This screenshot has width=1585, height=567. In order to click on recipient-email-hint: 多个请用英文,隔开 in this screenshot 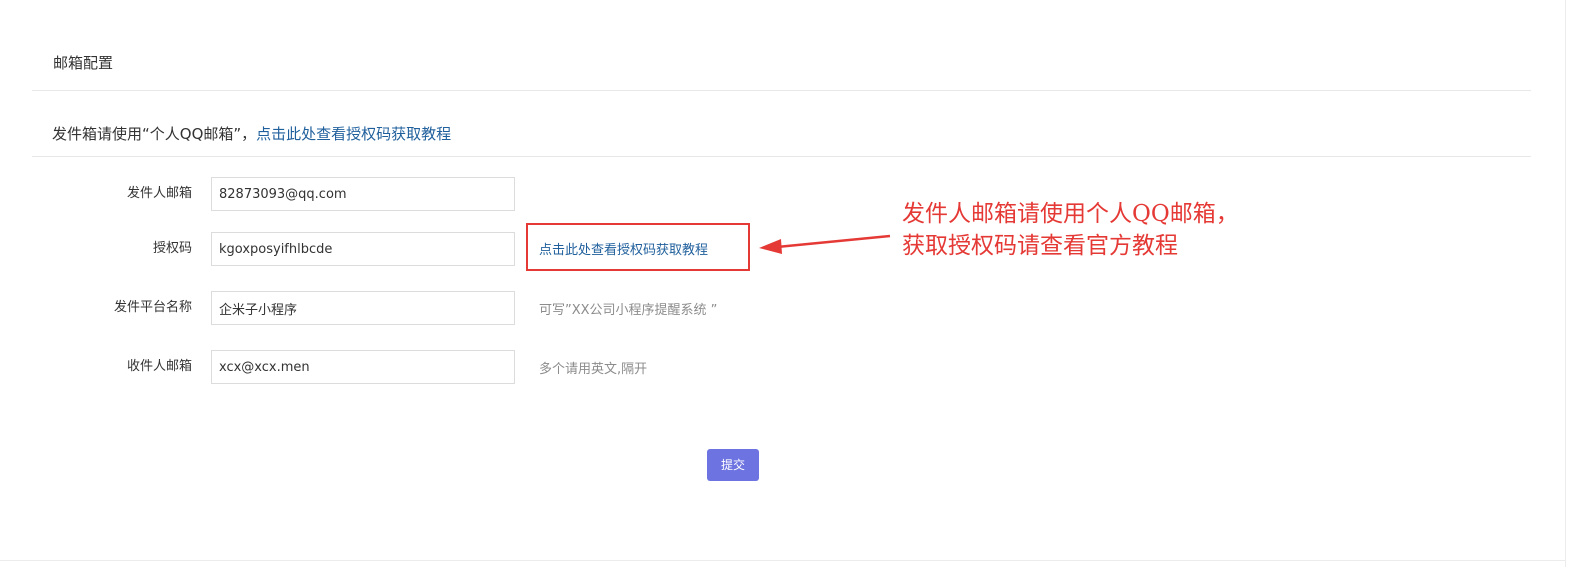, I will do `click(593, 369)`.